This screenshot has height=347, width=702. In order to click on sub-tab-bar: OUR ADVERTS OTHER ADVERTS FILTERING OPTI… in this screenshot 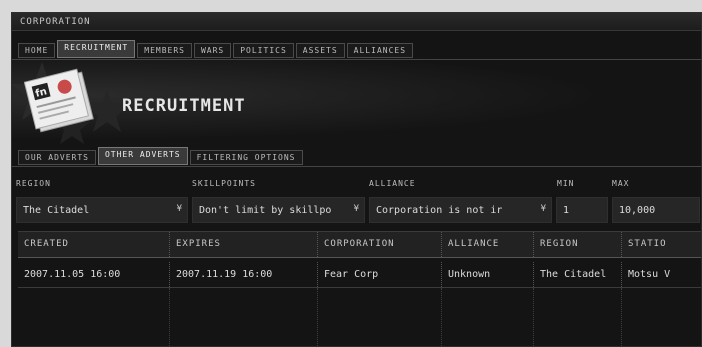, I will do `click(160, 156)`.